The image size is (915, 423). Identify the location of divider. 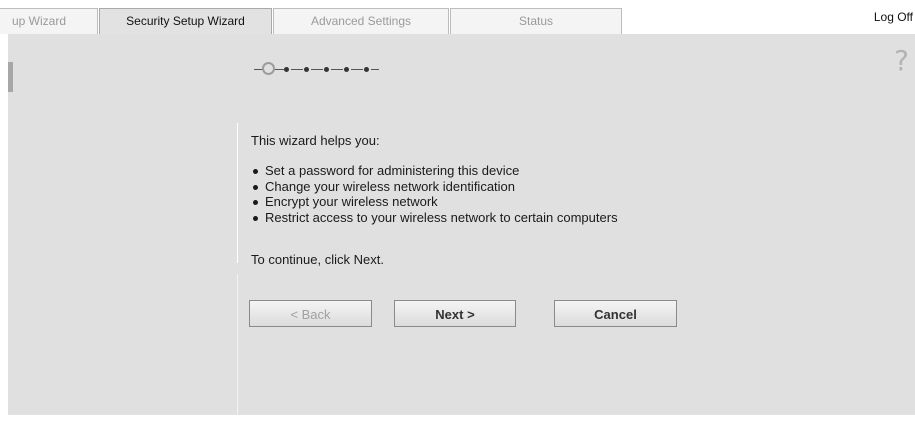
(237, 344).